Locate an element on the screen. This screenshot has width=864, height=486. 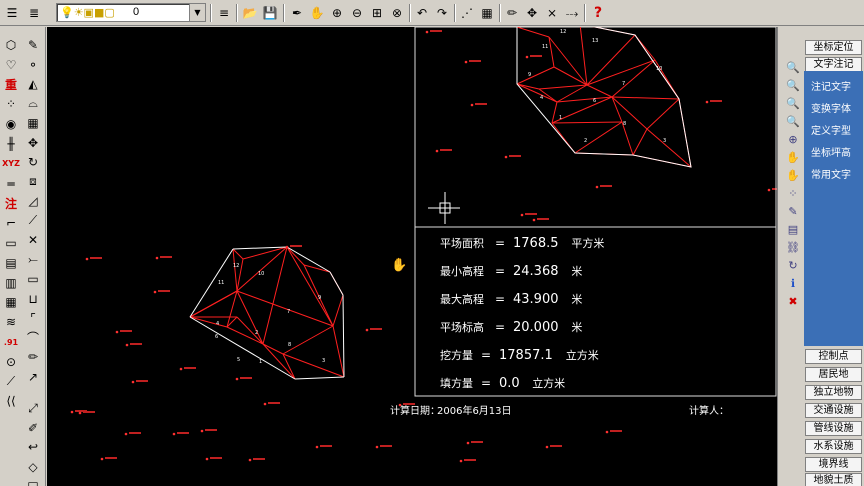
tab-text-annotation: 文字注记 is located at coordinates (833, 64).